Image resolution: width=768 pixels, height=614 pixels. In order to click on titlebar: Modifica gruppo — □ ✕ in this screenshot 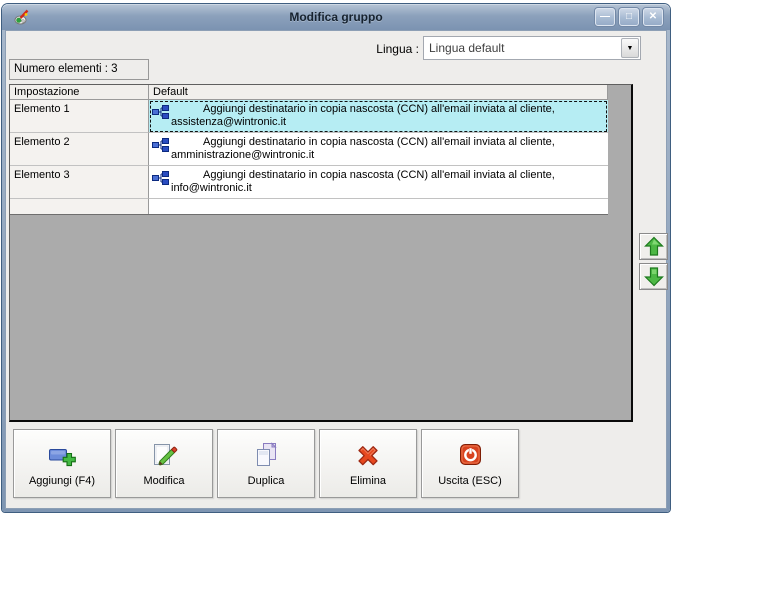, I will do `click(336, 17)`.